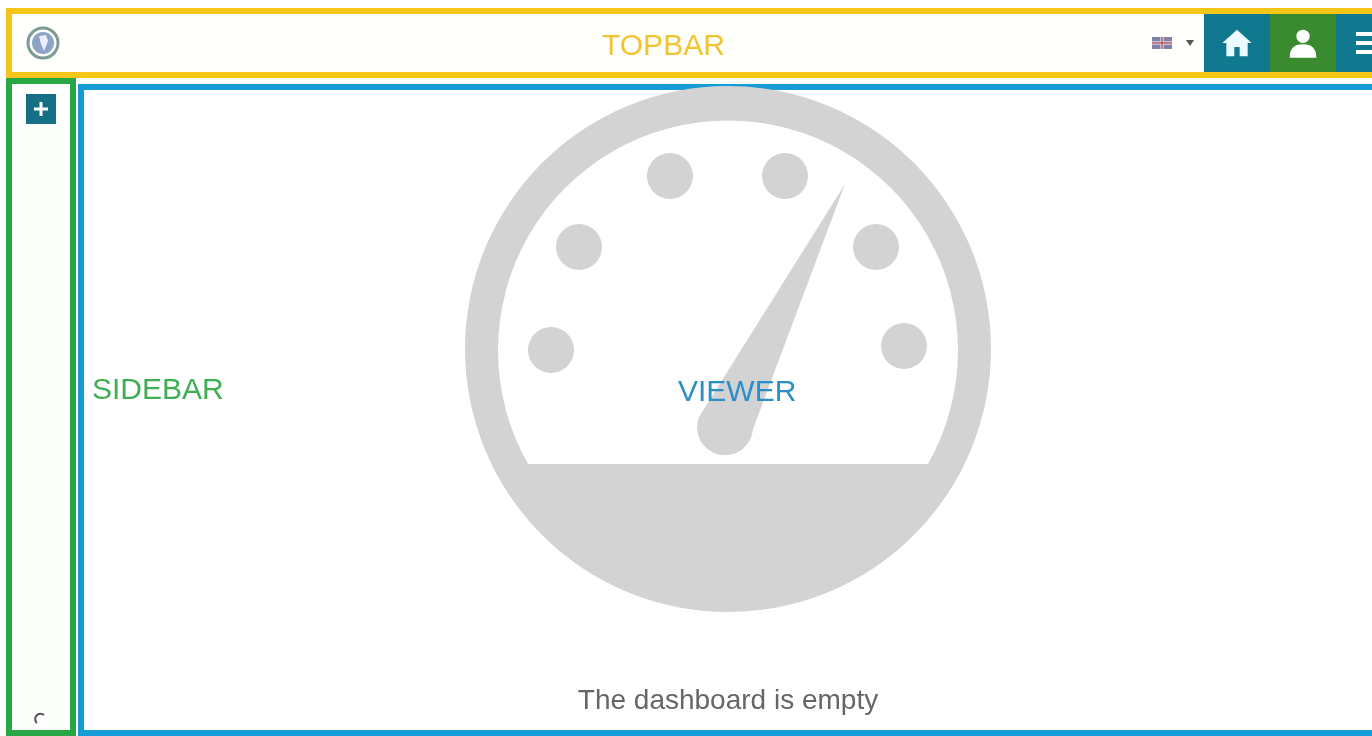 The width and height of the screenshot is (1372, 736). I want to click on home-button, so click(1237, 43).